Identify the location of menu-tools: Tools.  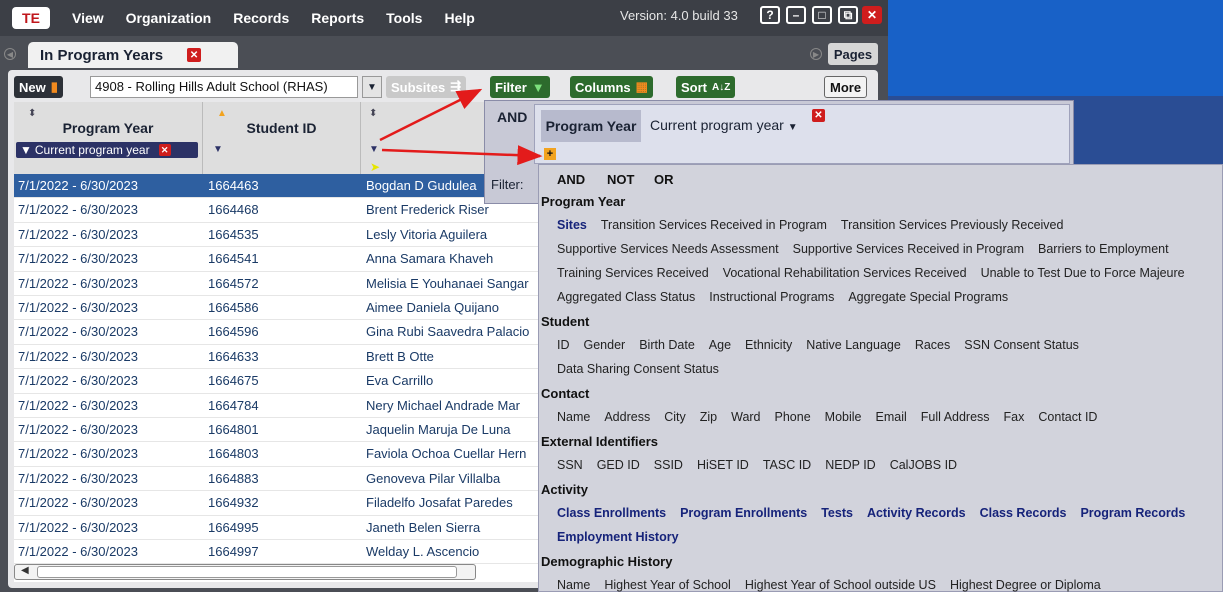
(404, 18).